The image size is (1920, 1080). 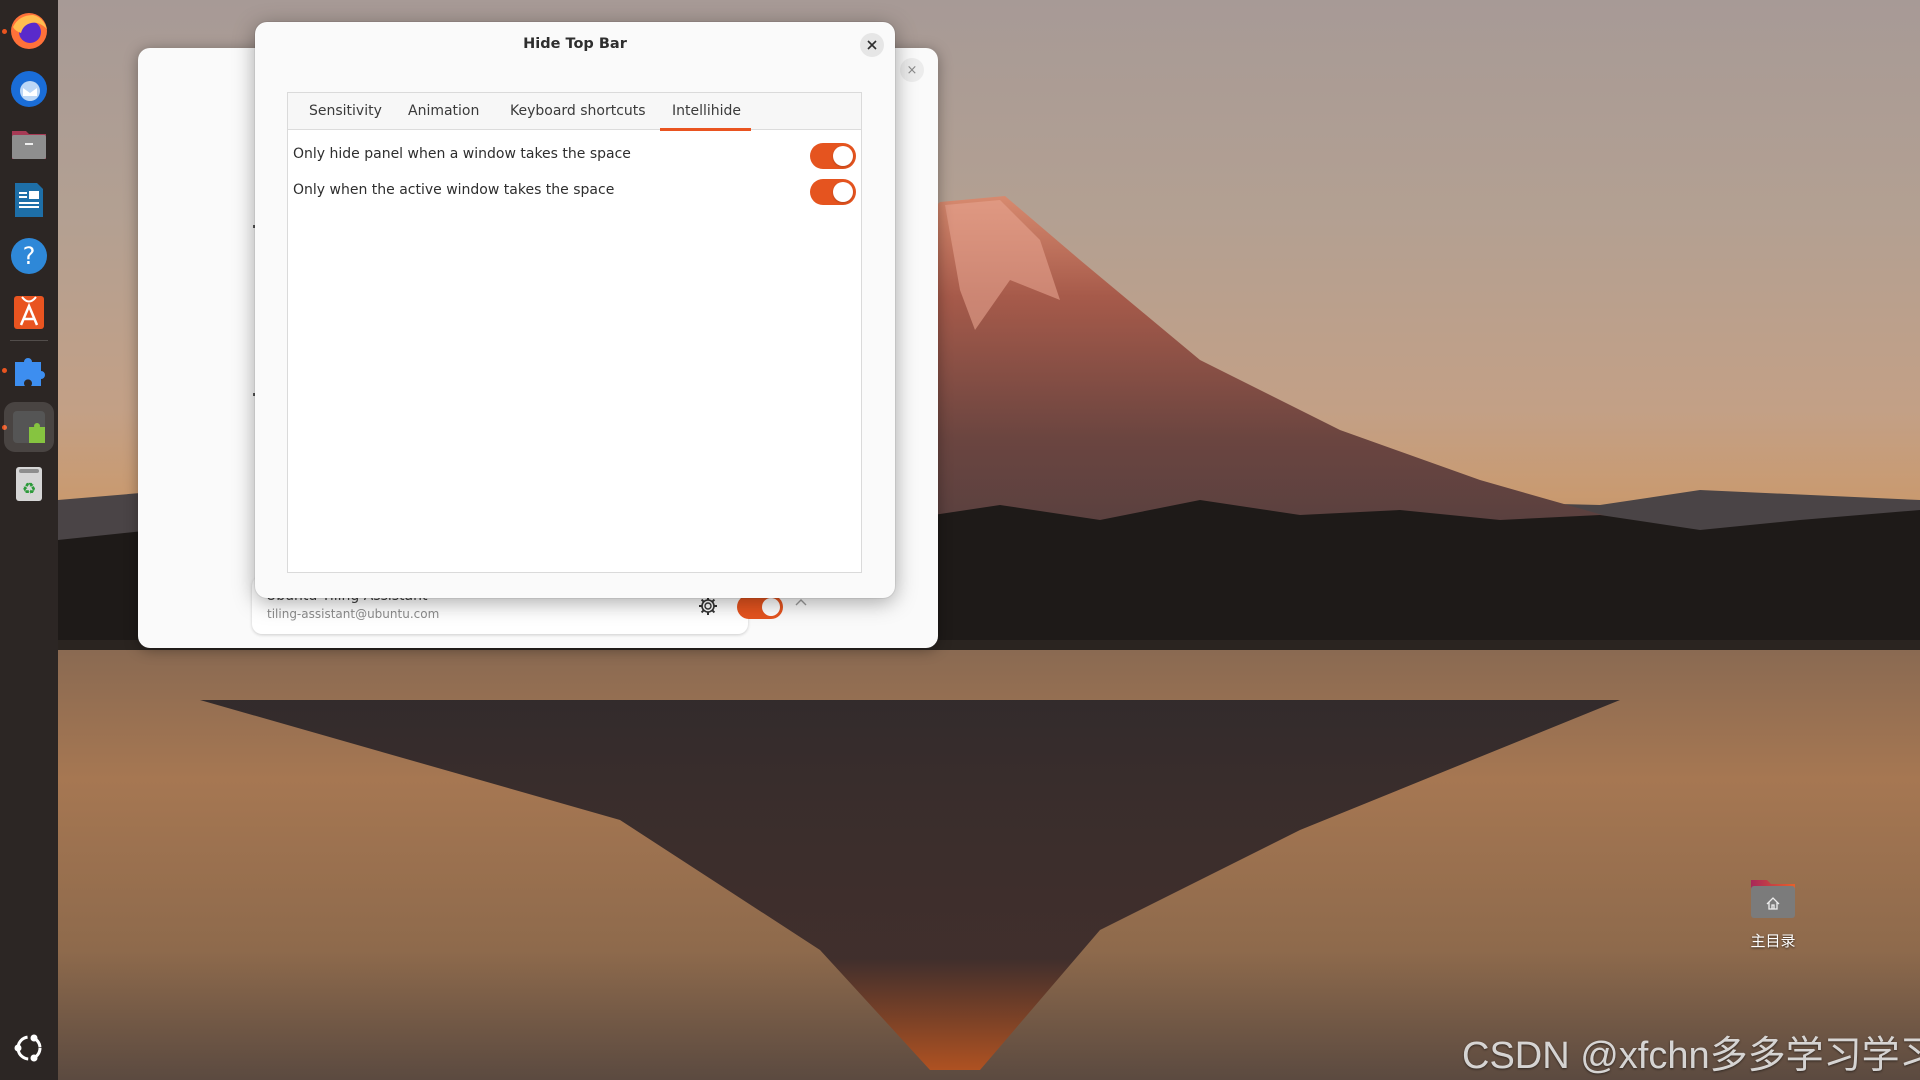 I want to click on extensions-puzzle-icon, so click(x=30, y=372).